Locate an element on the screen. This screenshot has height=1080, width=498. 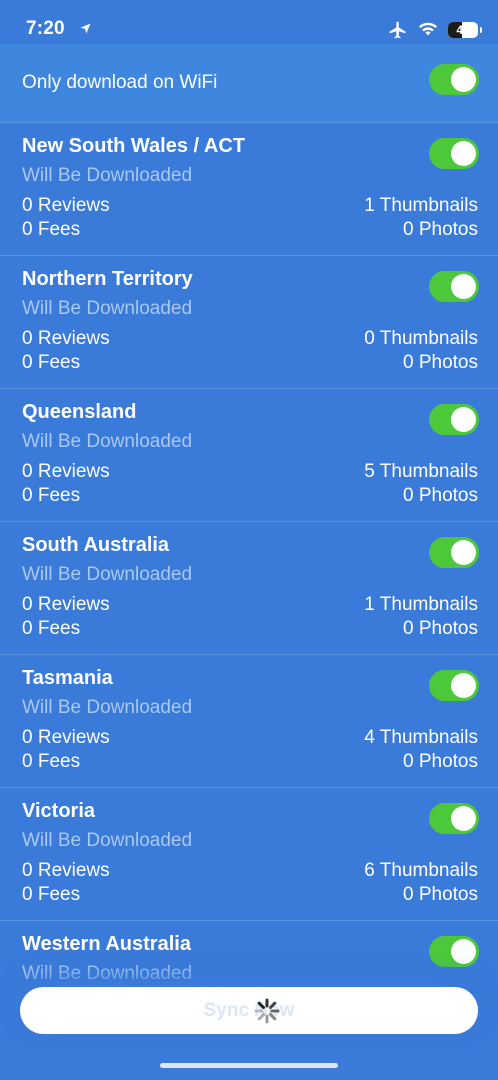
region-name: New South Wales / ACT is located at coordinates (133, 146).